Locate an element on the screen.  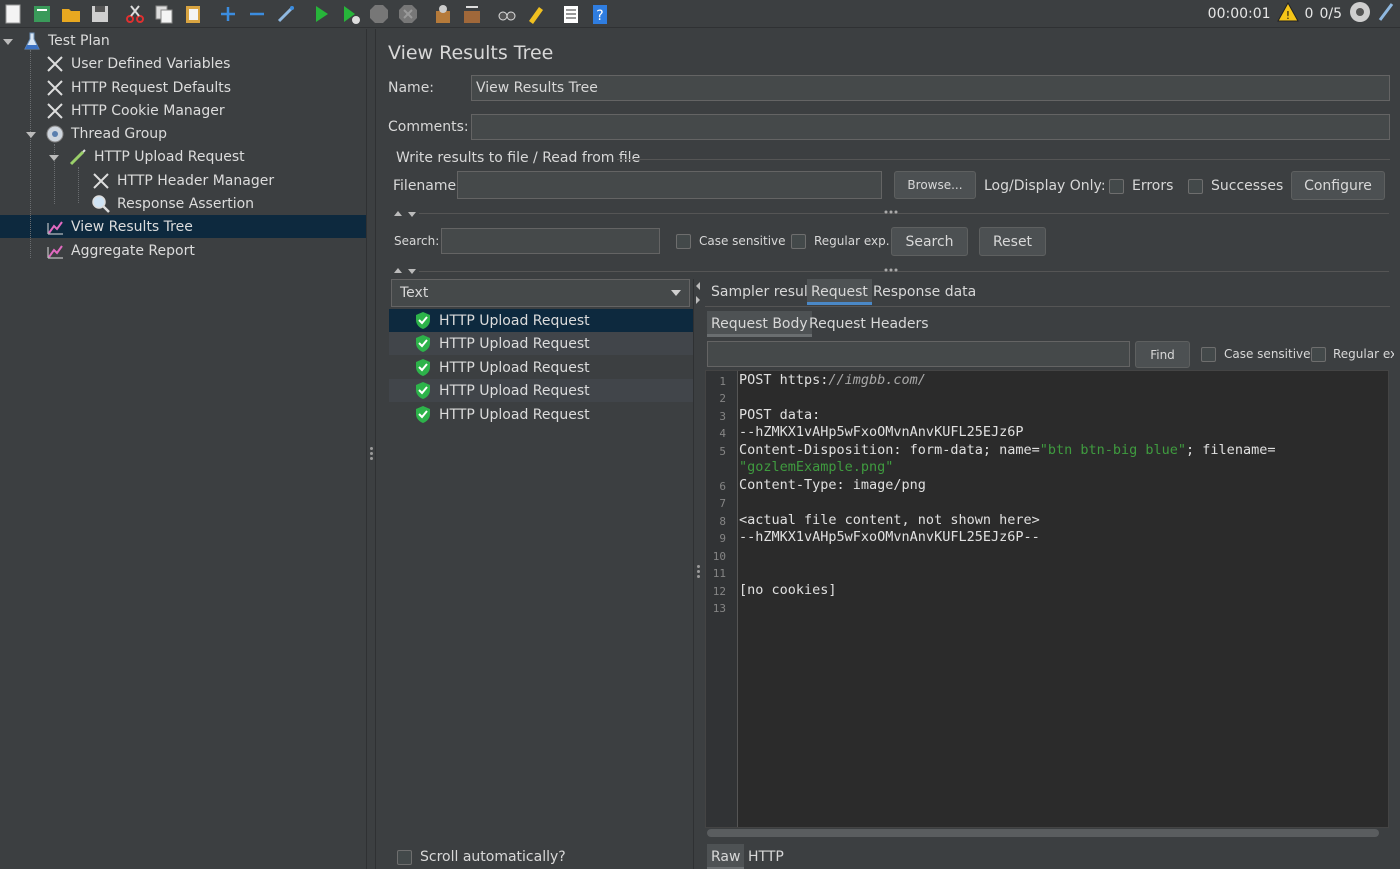
name-input: View Results Tree is located at coordinates (930, 88).